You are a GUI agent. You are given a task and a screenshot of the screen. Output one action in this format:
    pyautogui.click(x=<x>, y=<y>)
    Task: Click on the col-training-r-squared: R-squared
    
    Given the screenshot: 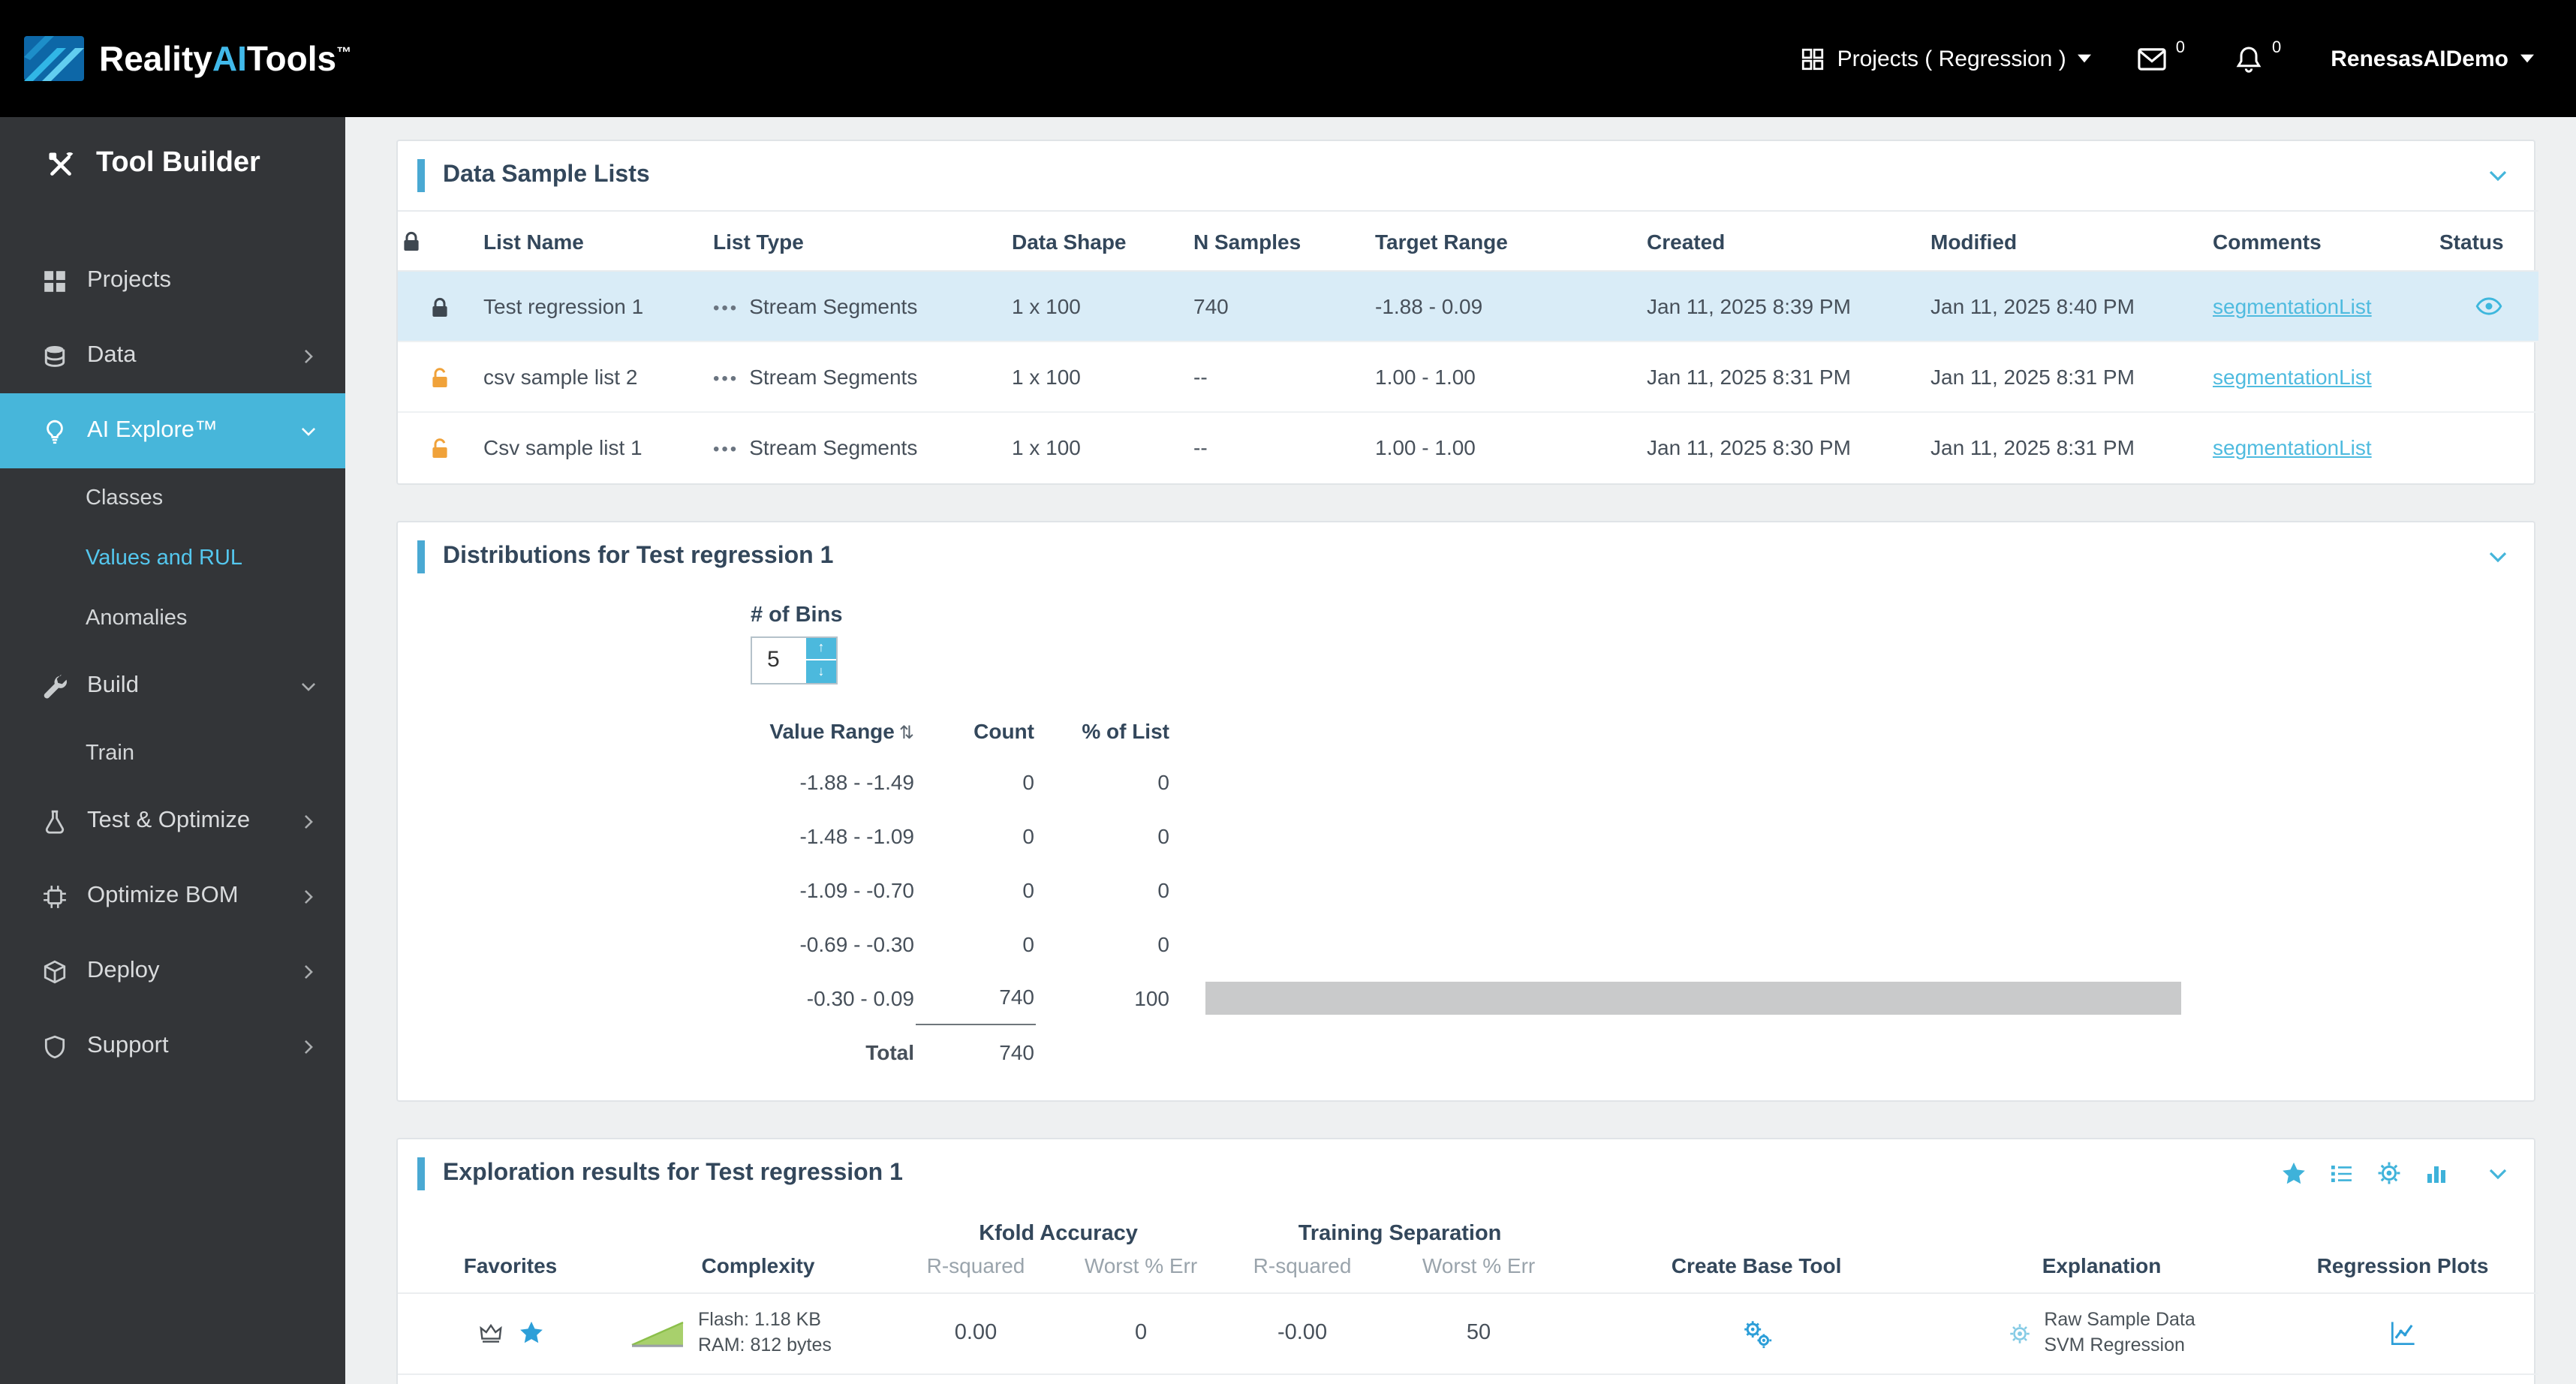 What is the action you would take?
    pyautogui.click(x=1302, y=1265)
    